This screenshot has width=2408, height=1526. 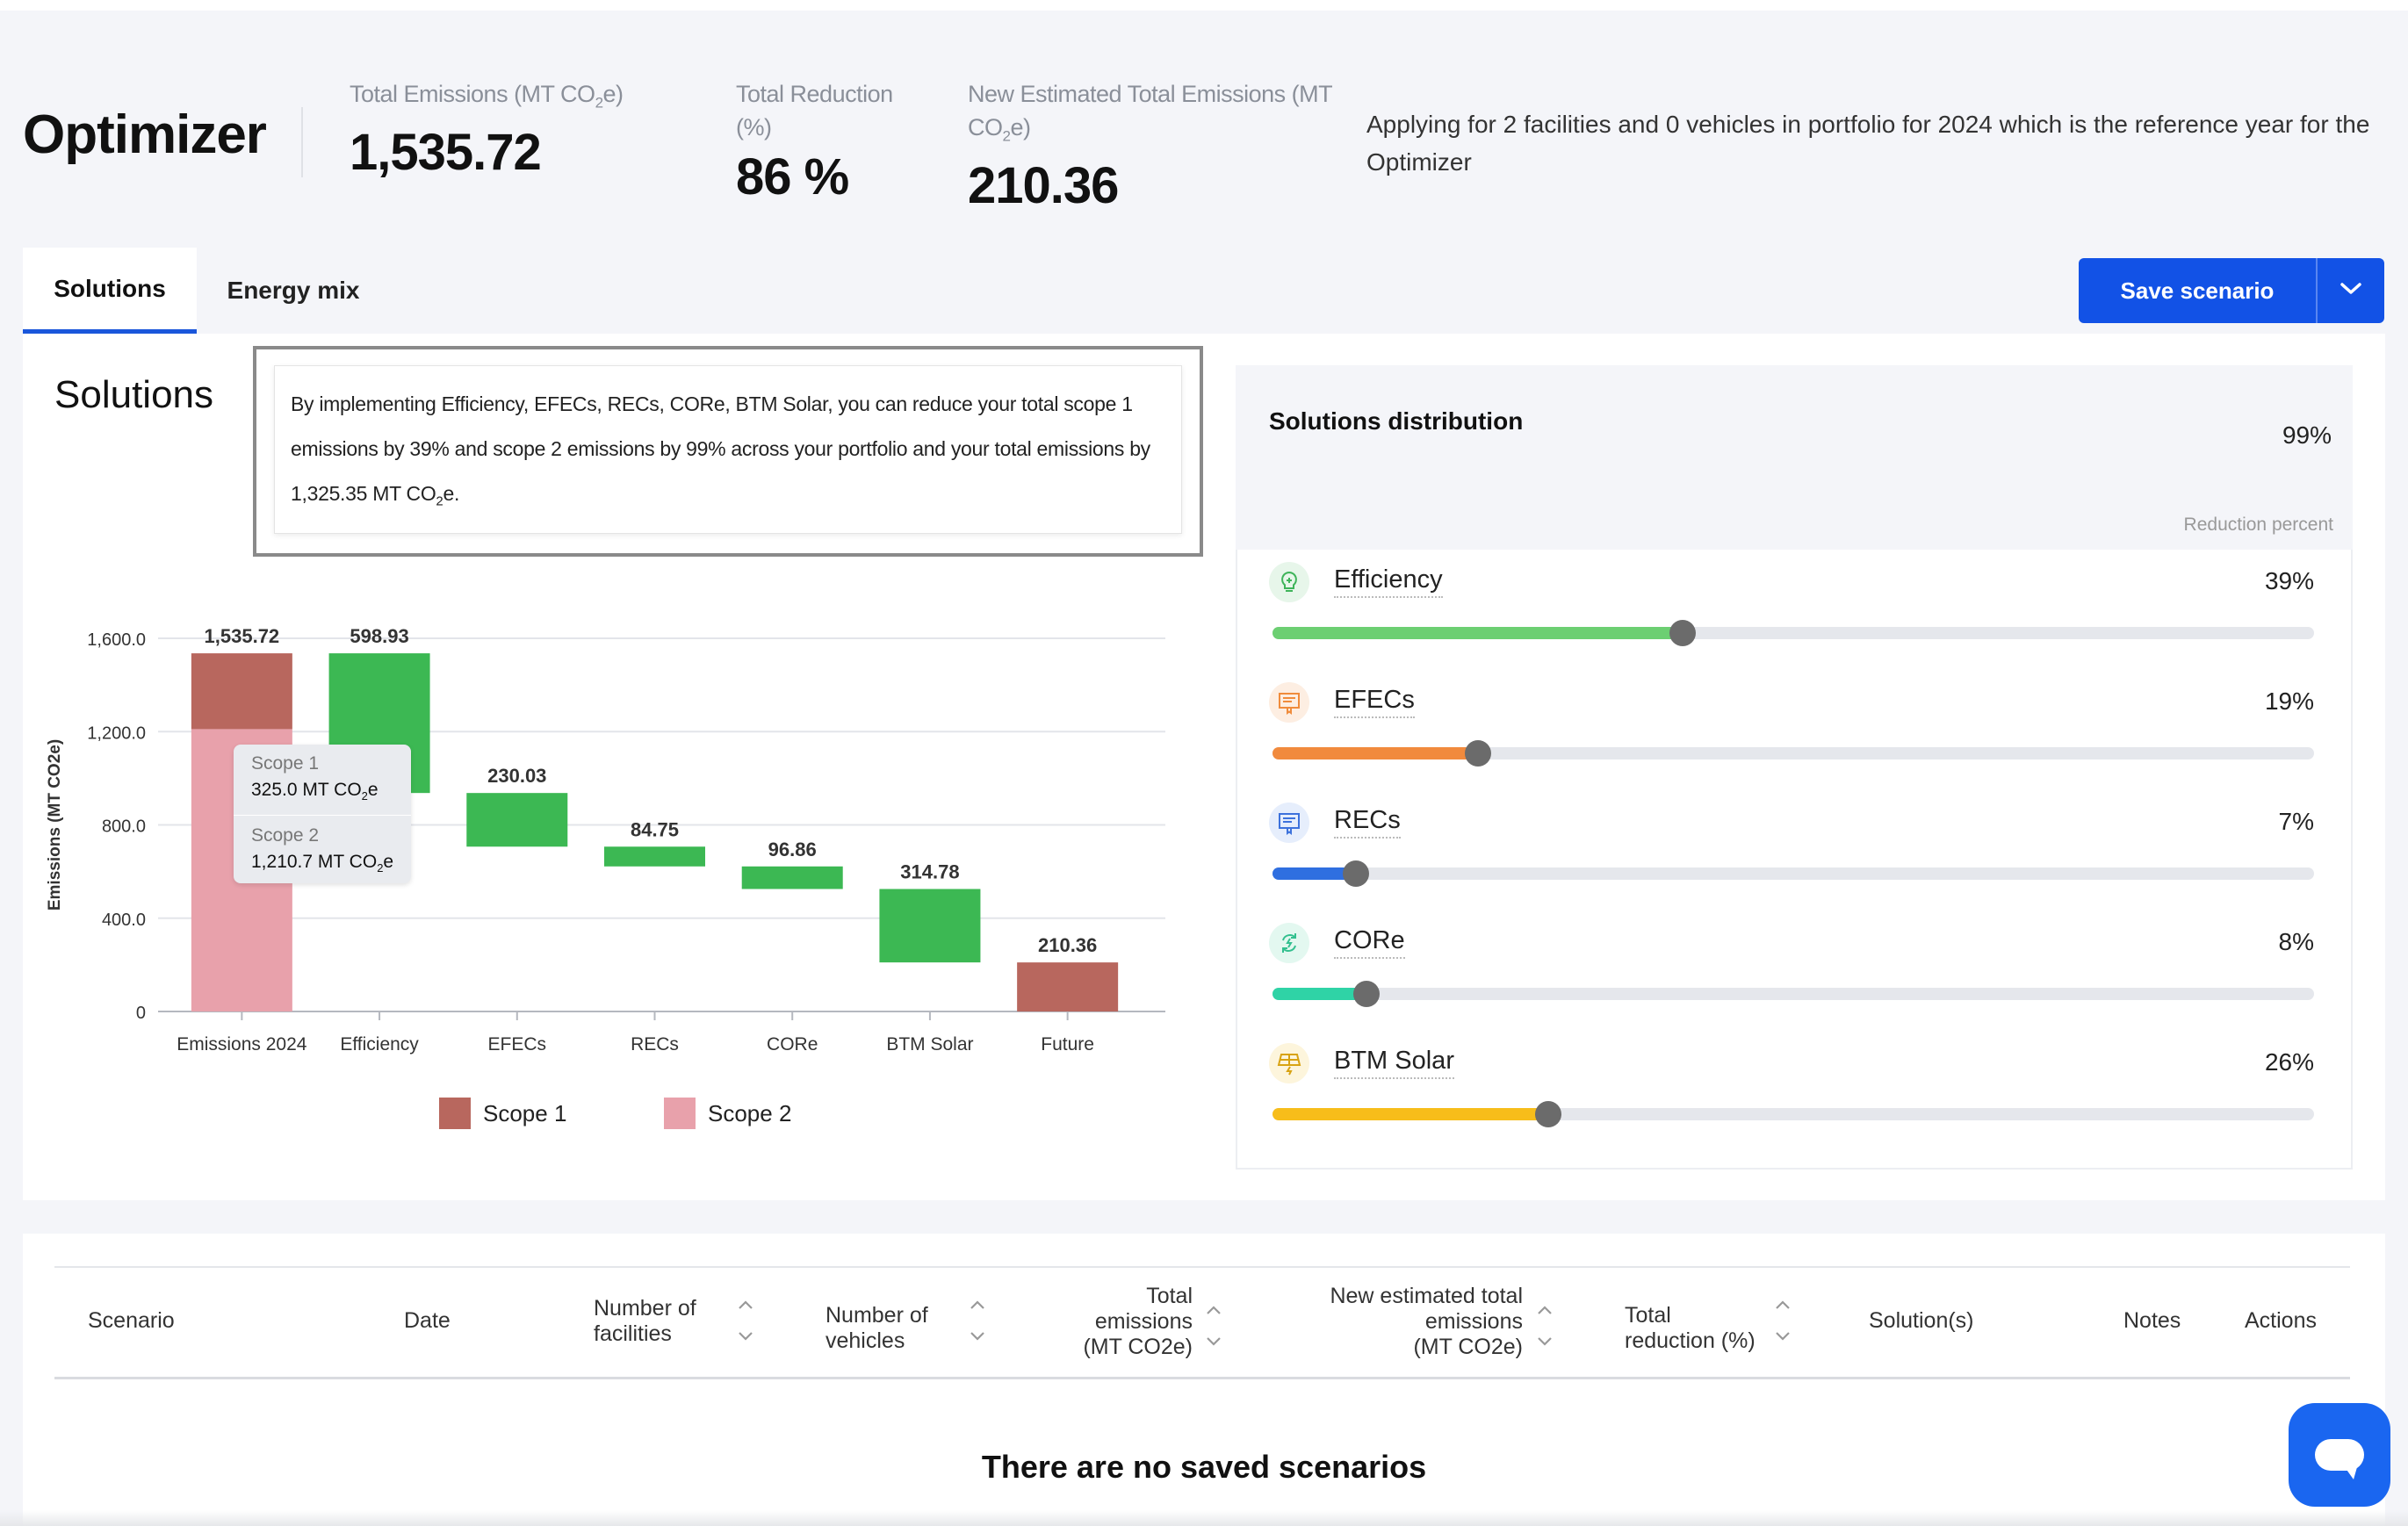 What do you see at coordinates (242, 636) in the screenshot?
I see `data-label: 1,535.72` at bounding box center [242, 636].